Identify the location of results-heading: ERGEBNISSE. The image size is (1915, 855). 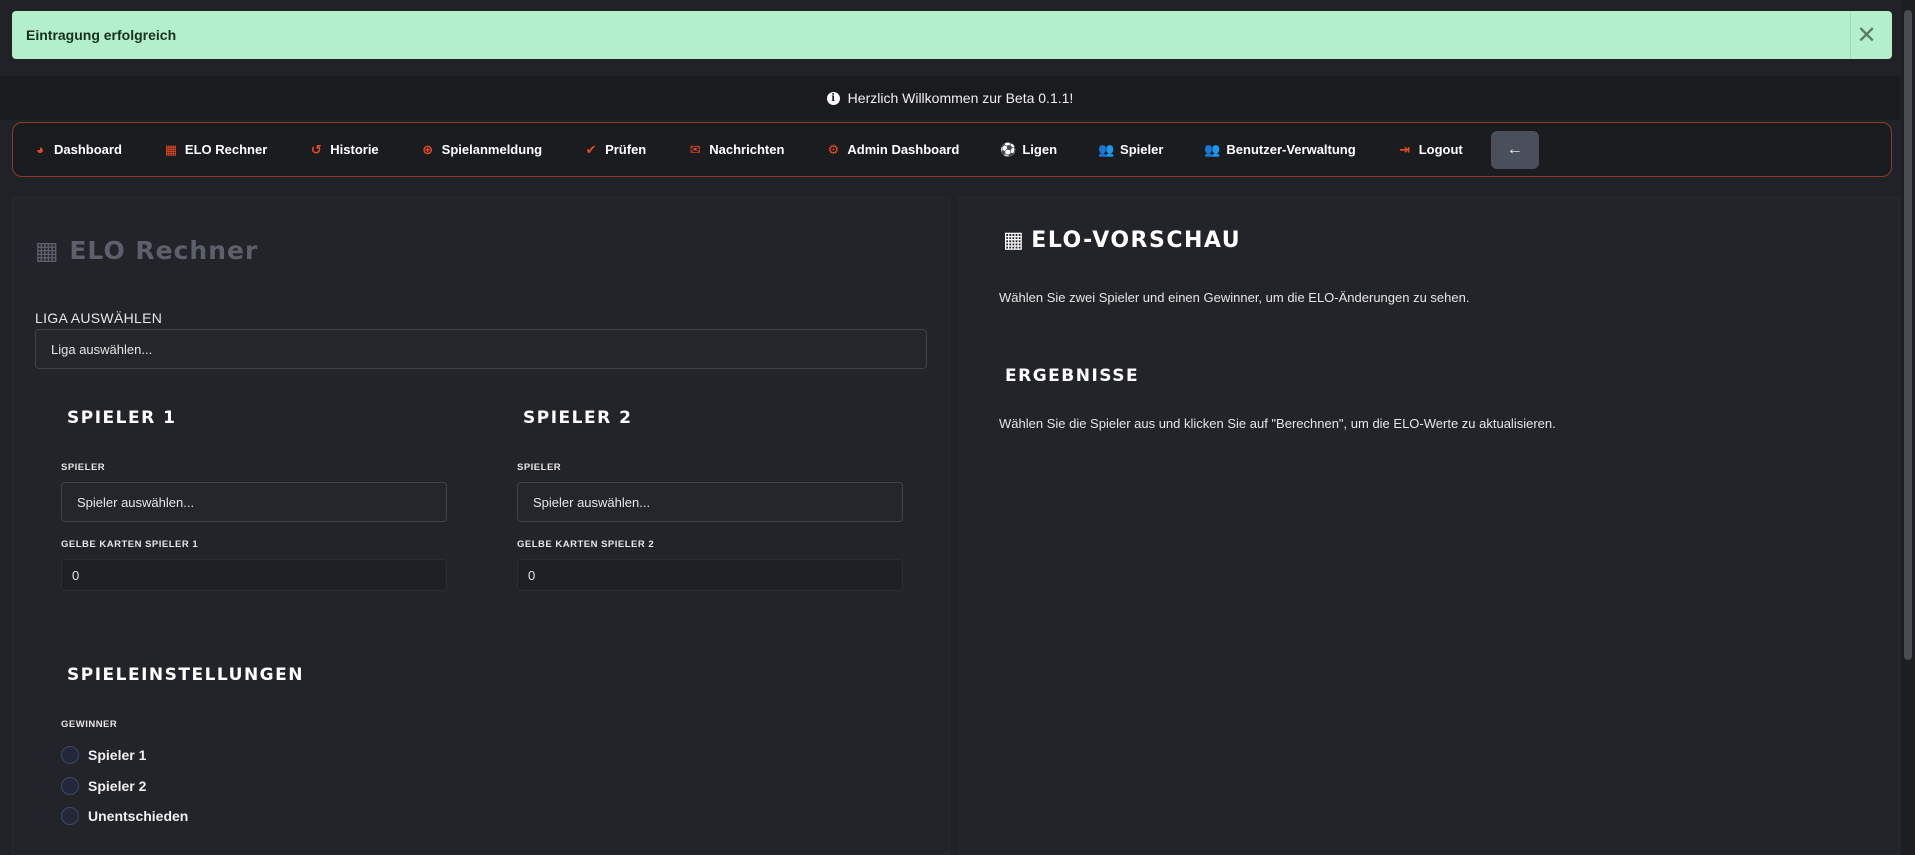
(1072, 376).